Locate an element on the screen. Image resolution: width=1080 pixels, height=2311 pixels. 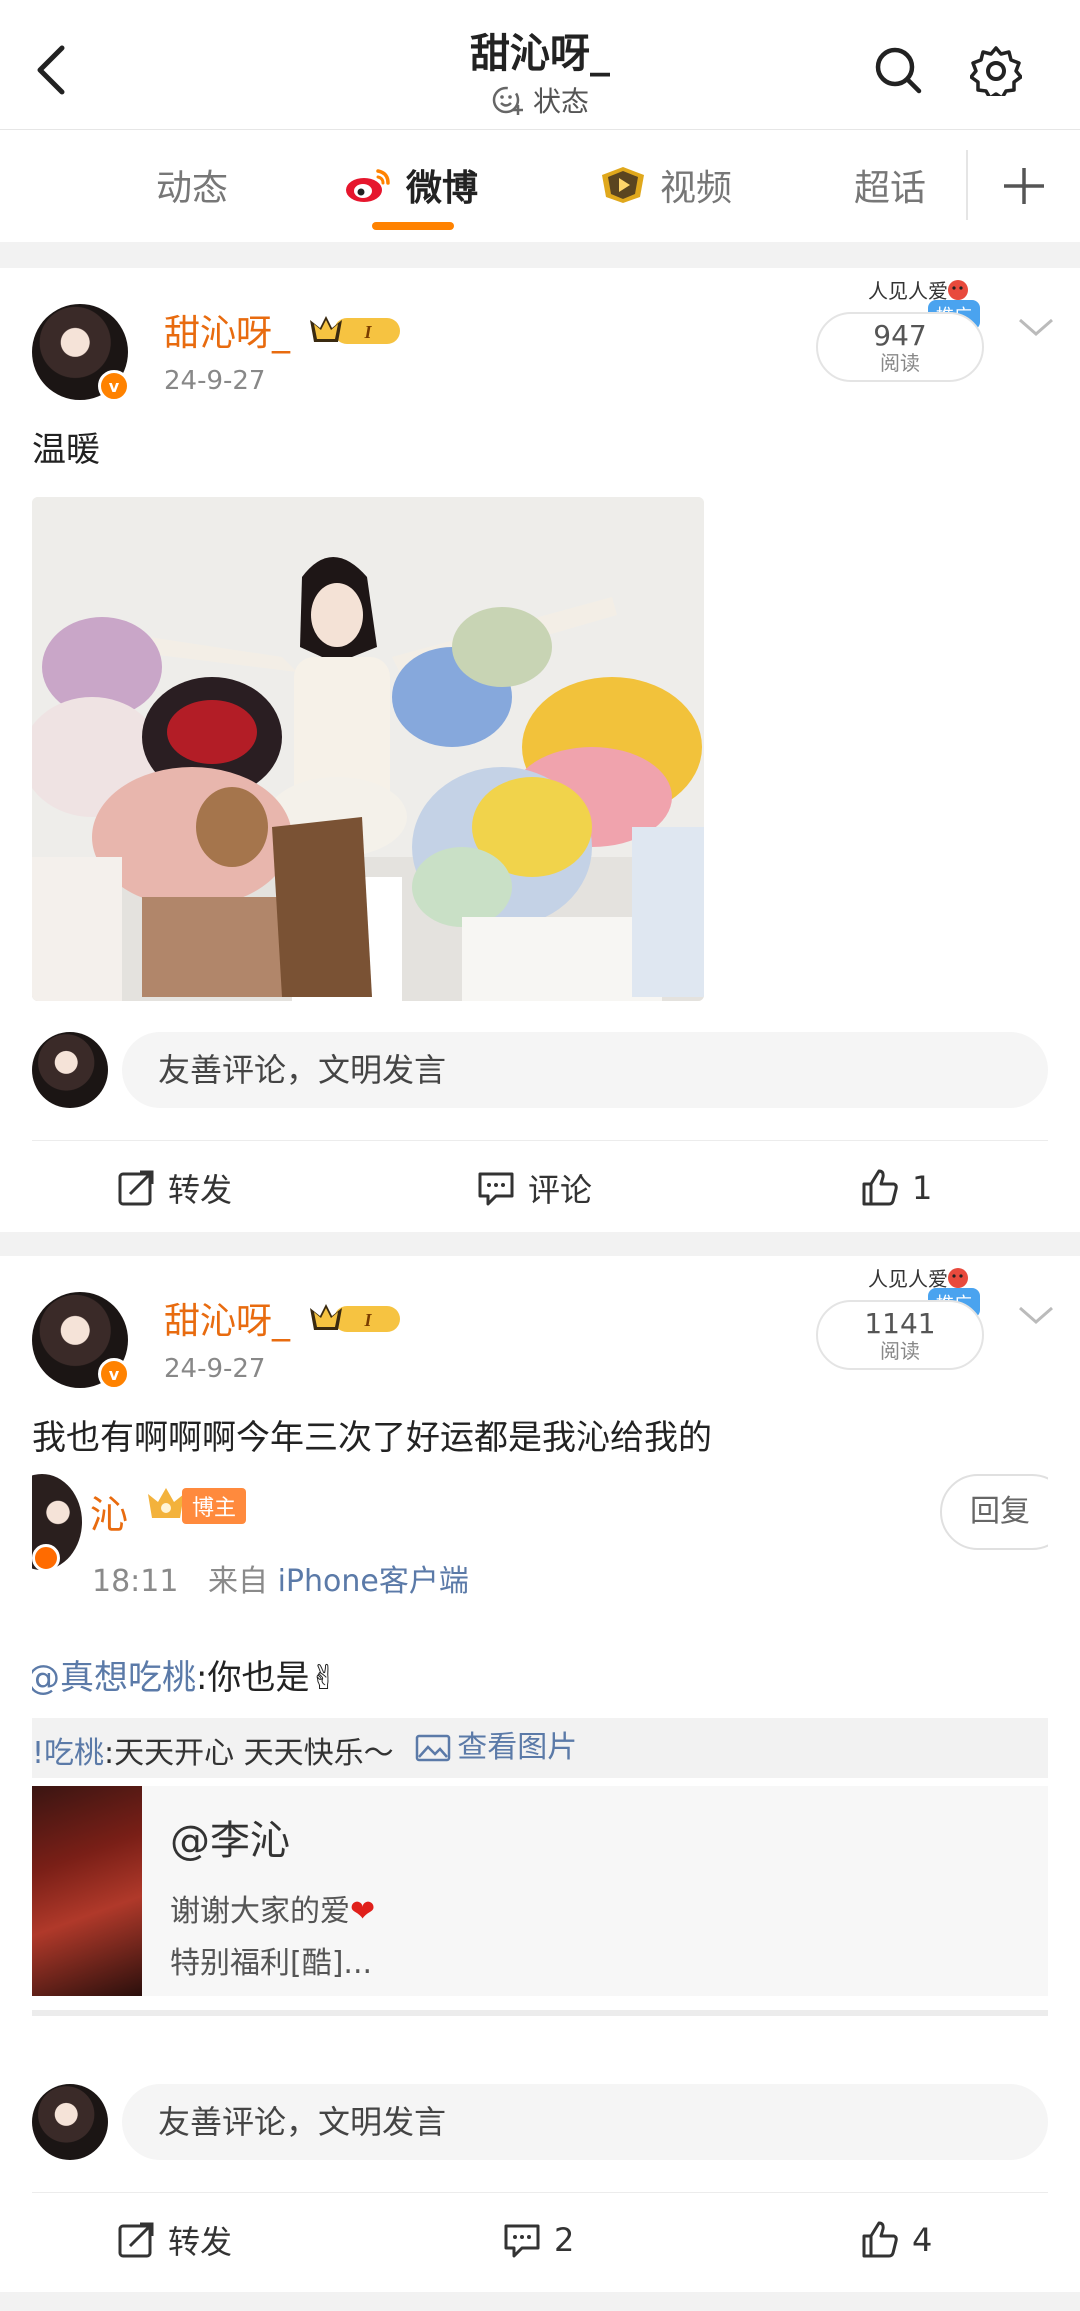
search-button is located at coordinates (898, 70).